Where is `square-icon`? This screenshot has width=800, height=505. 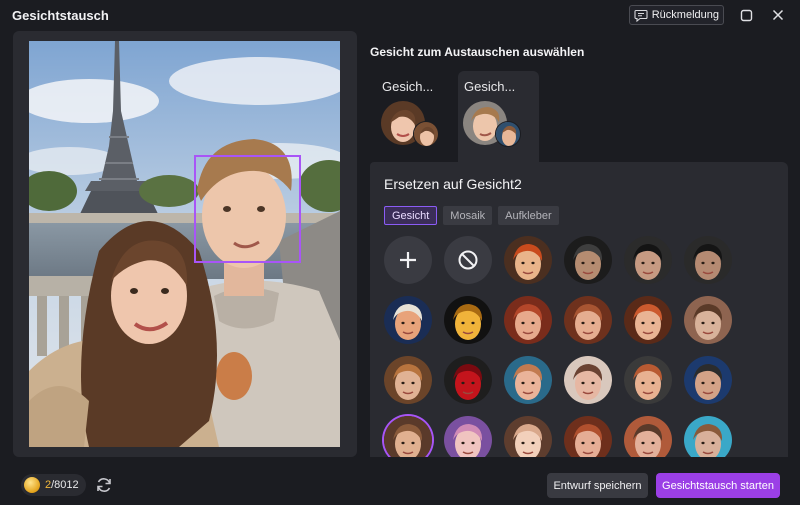
square-icon is located at coordinates (746, 15).